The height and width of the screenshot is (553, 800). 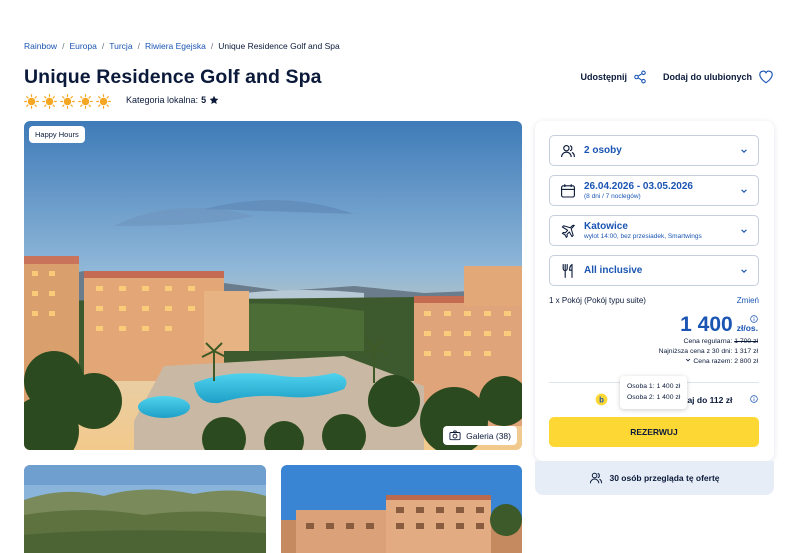 I want to click on breadcrumb-link-rainbow: Rainbow, so click(x=40, y=46).